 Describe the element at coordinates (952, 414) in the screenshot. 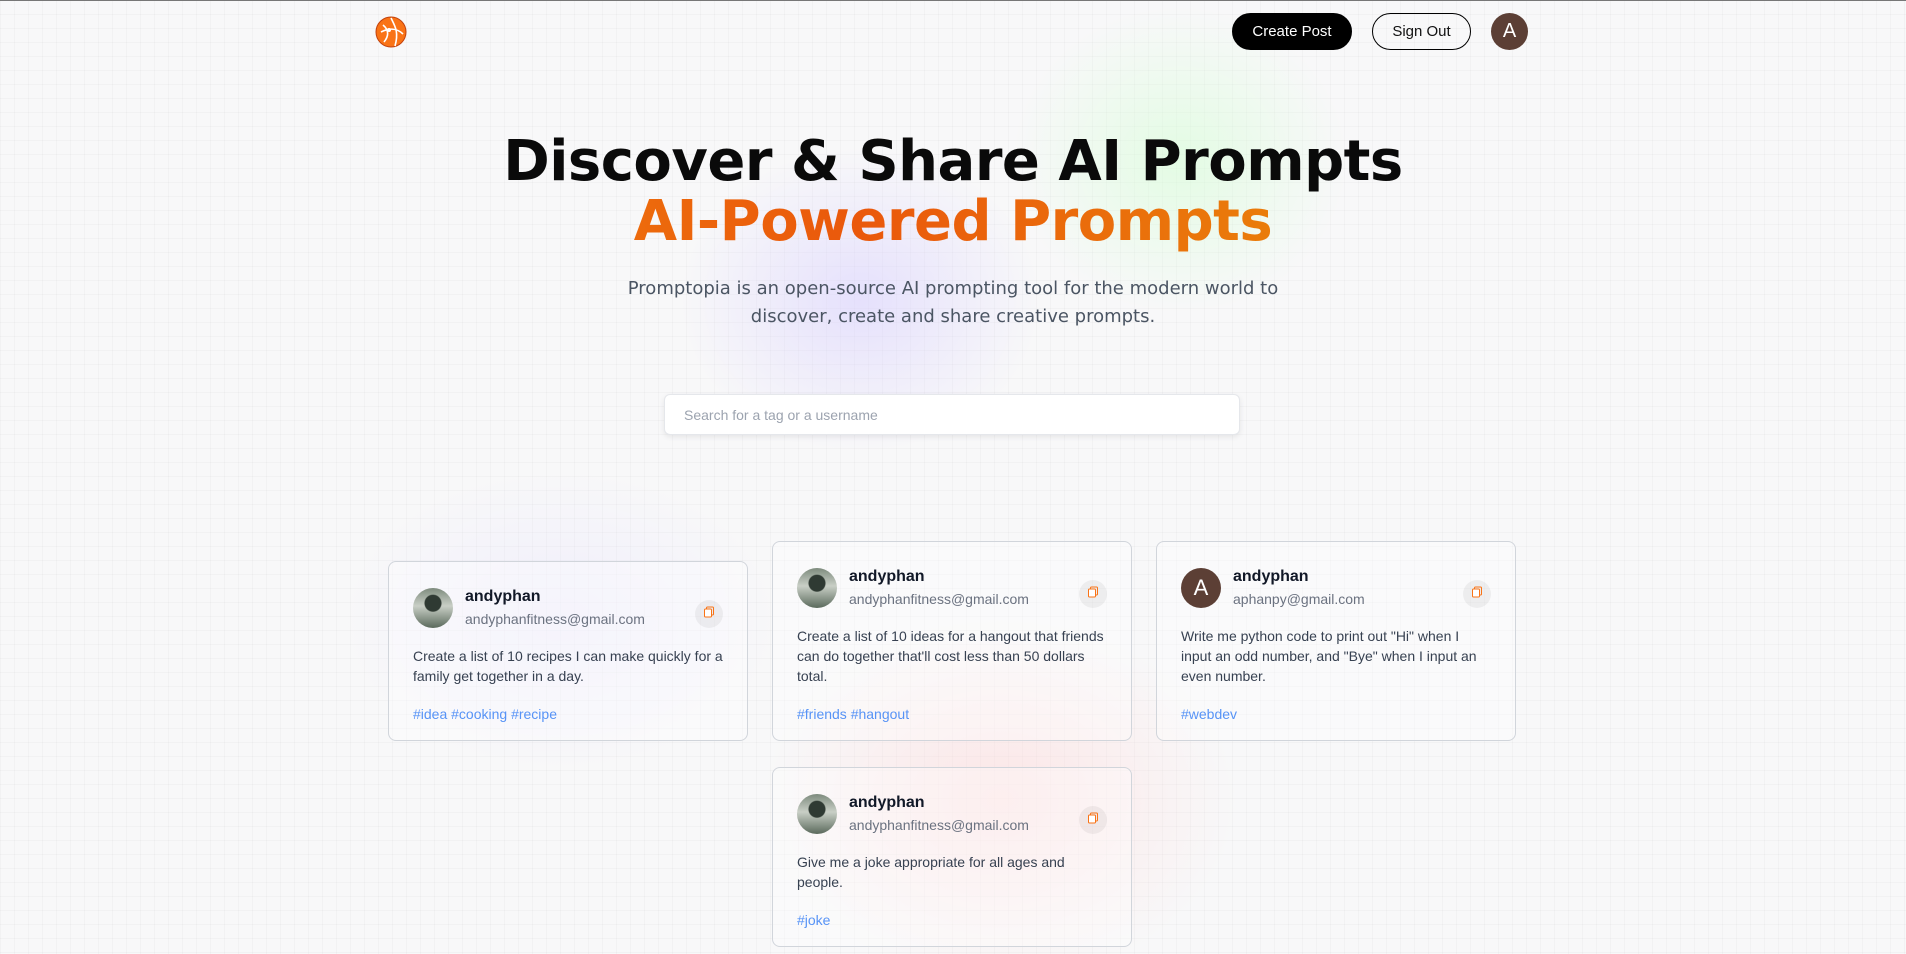

I see `search-input` at that location.